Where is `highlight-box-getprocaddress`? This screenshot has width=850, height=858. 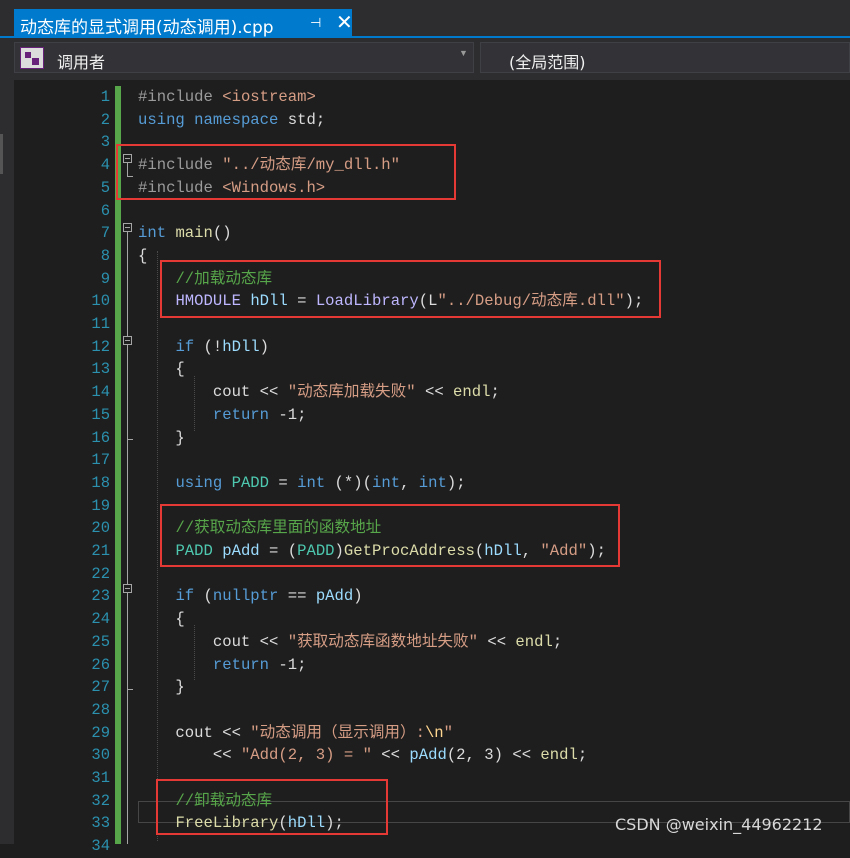
highlight-box-getprocaddress is located at coordinates (390, 535).